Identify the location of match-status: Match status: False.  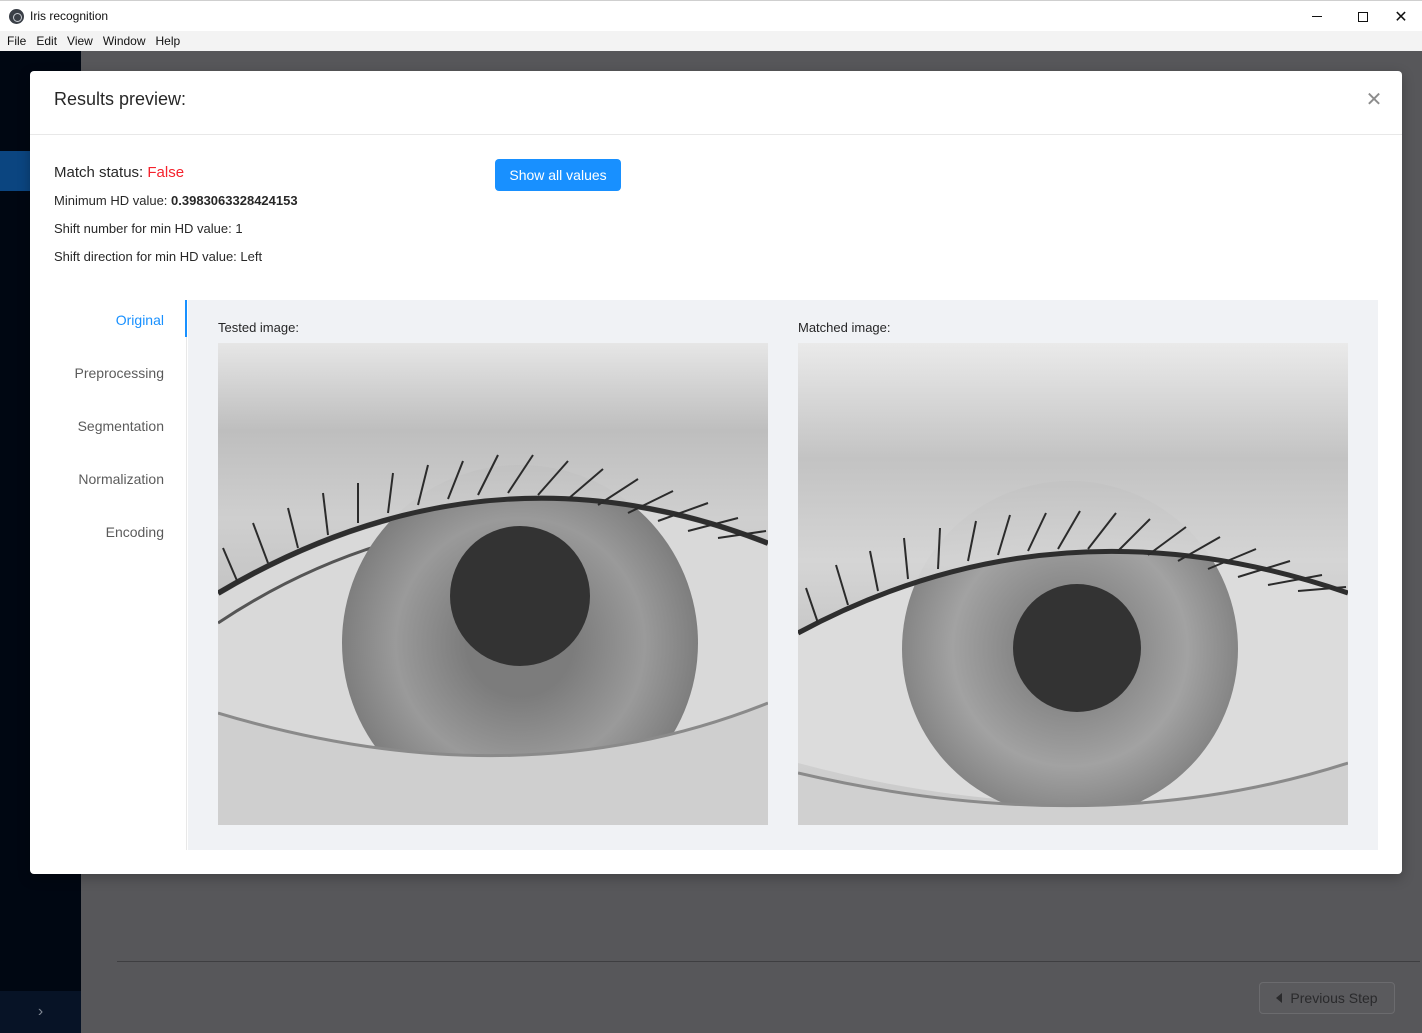
(176, 173).